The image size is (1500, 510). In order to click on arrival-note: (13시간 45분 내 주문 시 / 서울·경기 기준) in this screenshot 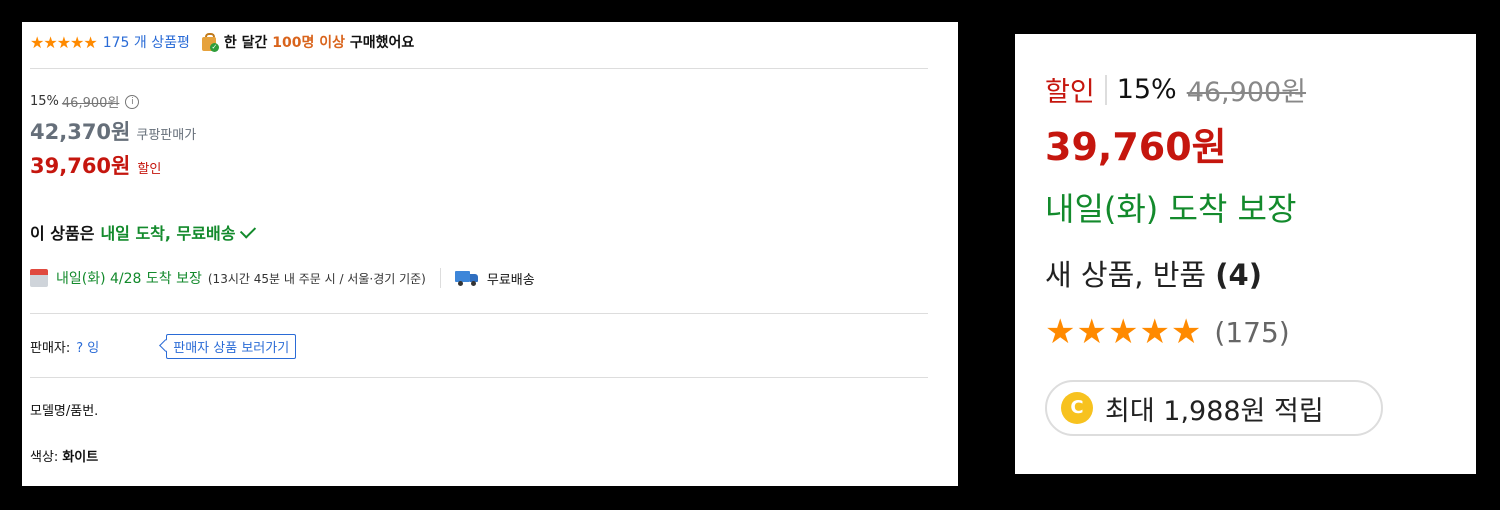, I will do `click(316, 278)`.